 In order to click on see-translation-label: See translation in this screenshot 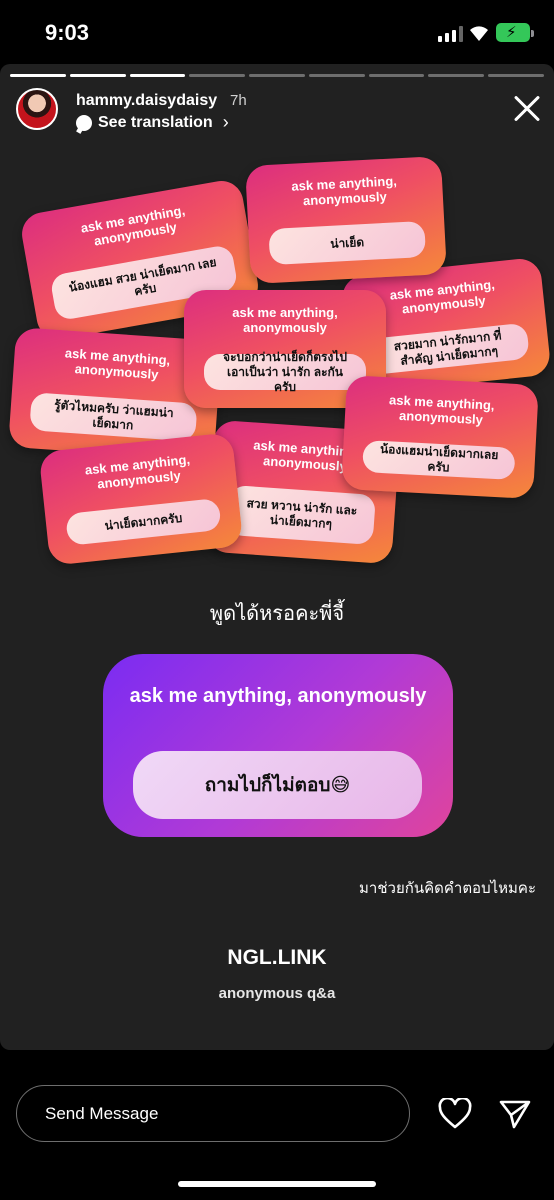, I will do `click(155, 122)`.